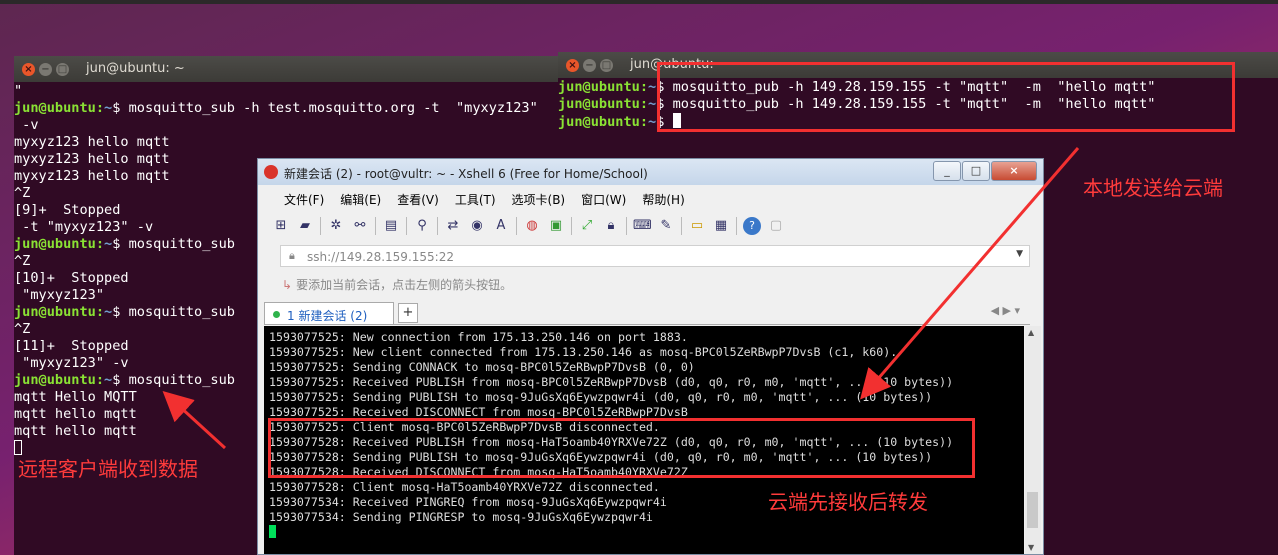 Image resolution: width=1278 pixels, height=555 pixels. Describe the element at coordinates (1153, 188) in the screenshot. I see `annotation-local-to-cloud: 本地发送给云端` at that location.